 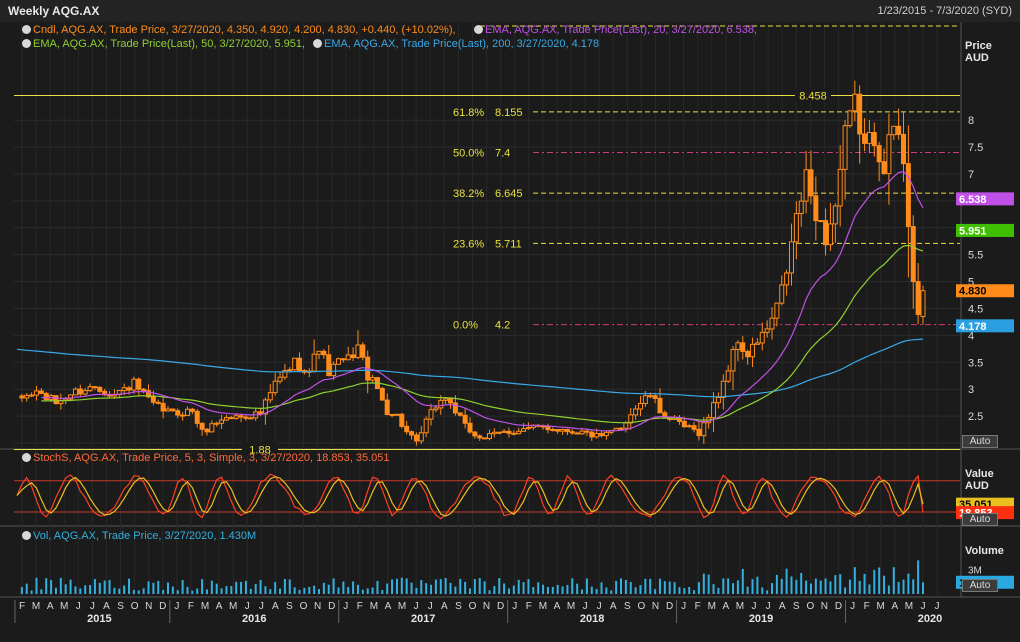 What do you see at coordinates (473, 606) in the screenshot?
I see `month-tick-label: O` at bounding box center [473, 606].